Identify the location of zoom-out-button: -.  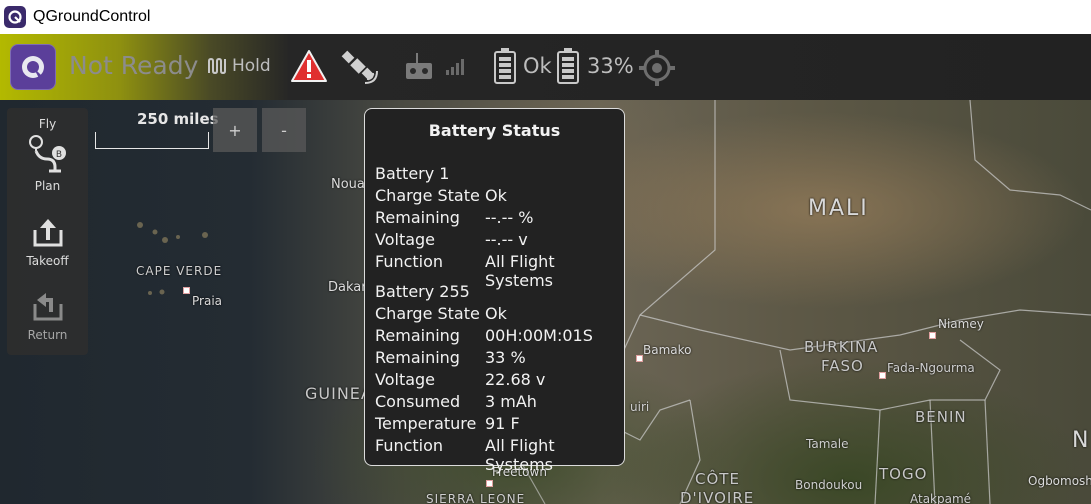
(284, 130).